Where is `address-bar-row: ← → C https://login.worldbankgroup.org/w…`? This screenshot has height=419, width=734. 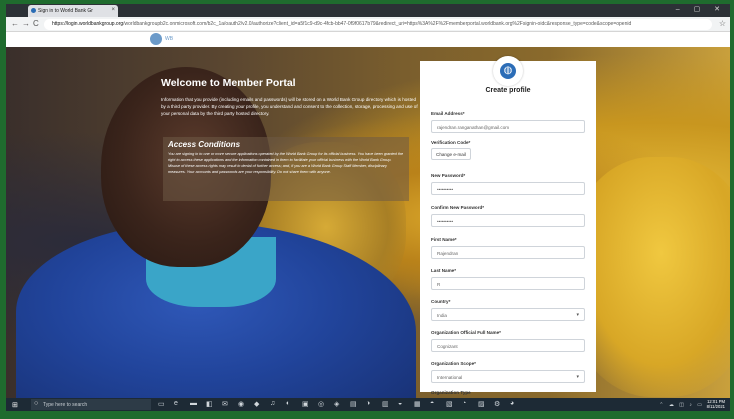 address-bar-row: ← → C https://login.worldbankgroup.org/w… is located at coordinates (368, 24).